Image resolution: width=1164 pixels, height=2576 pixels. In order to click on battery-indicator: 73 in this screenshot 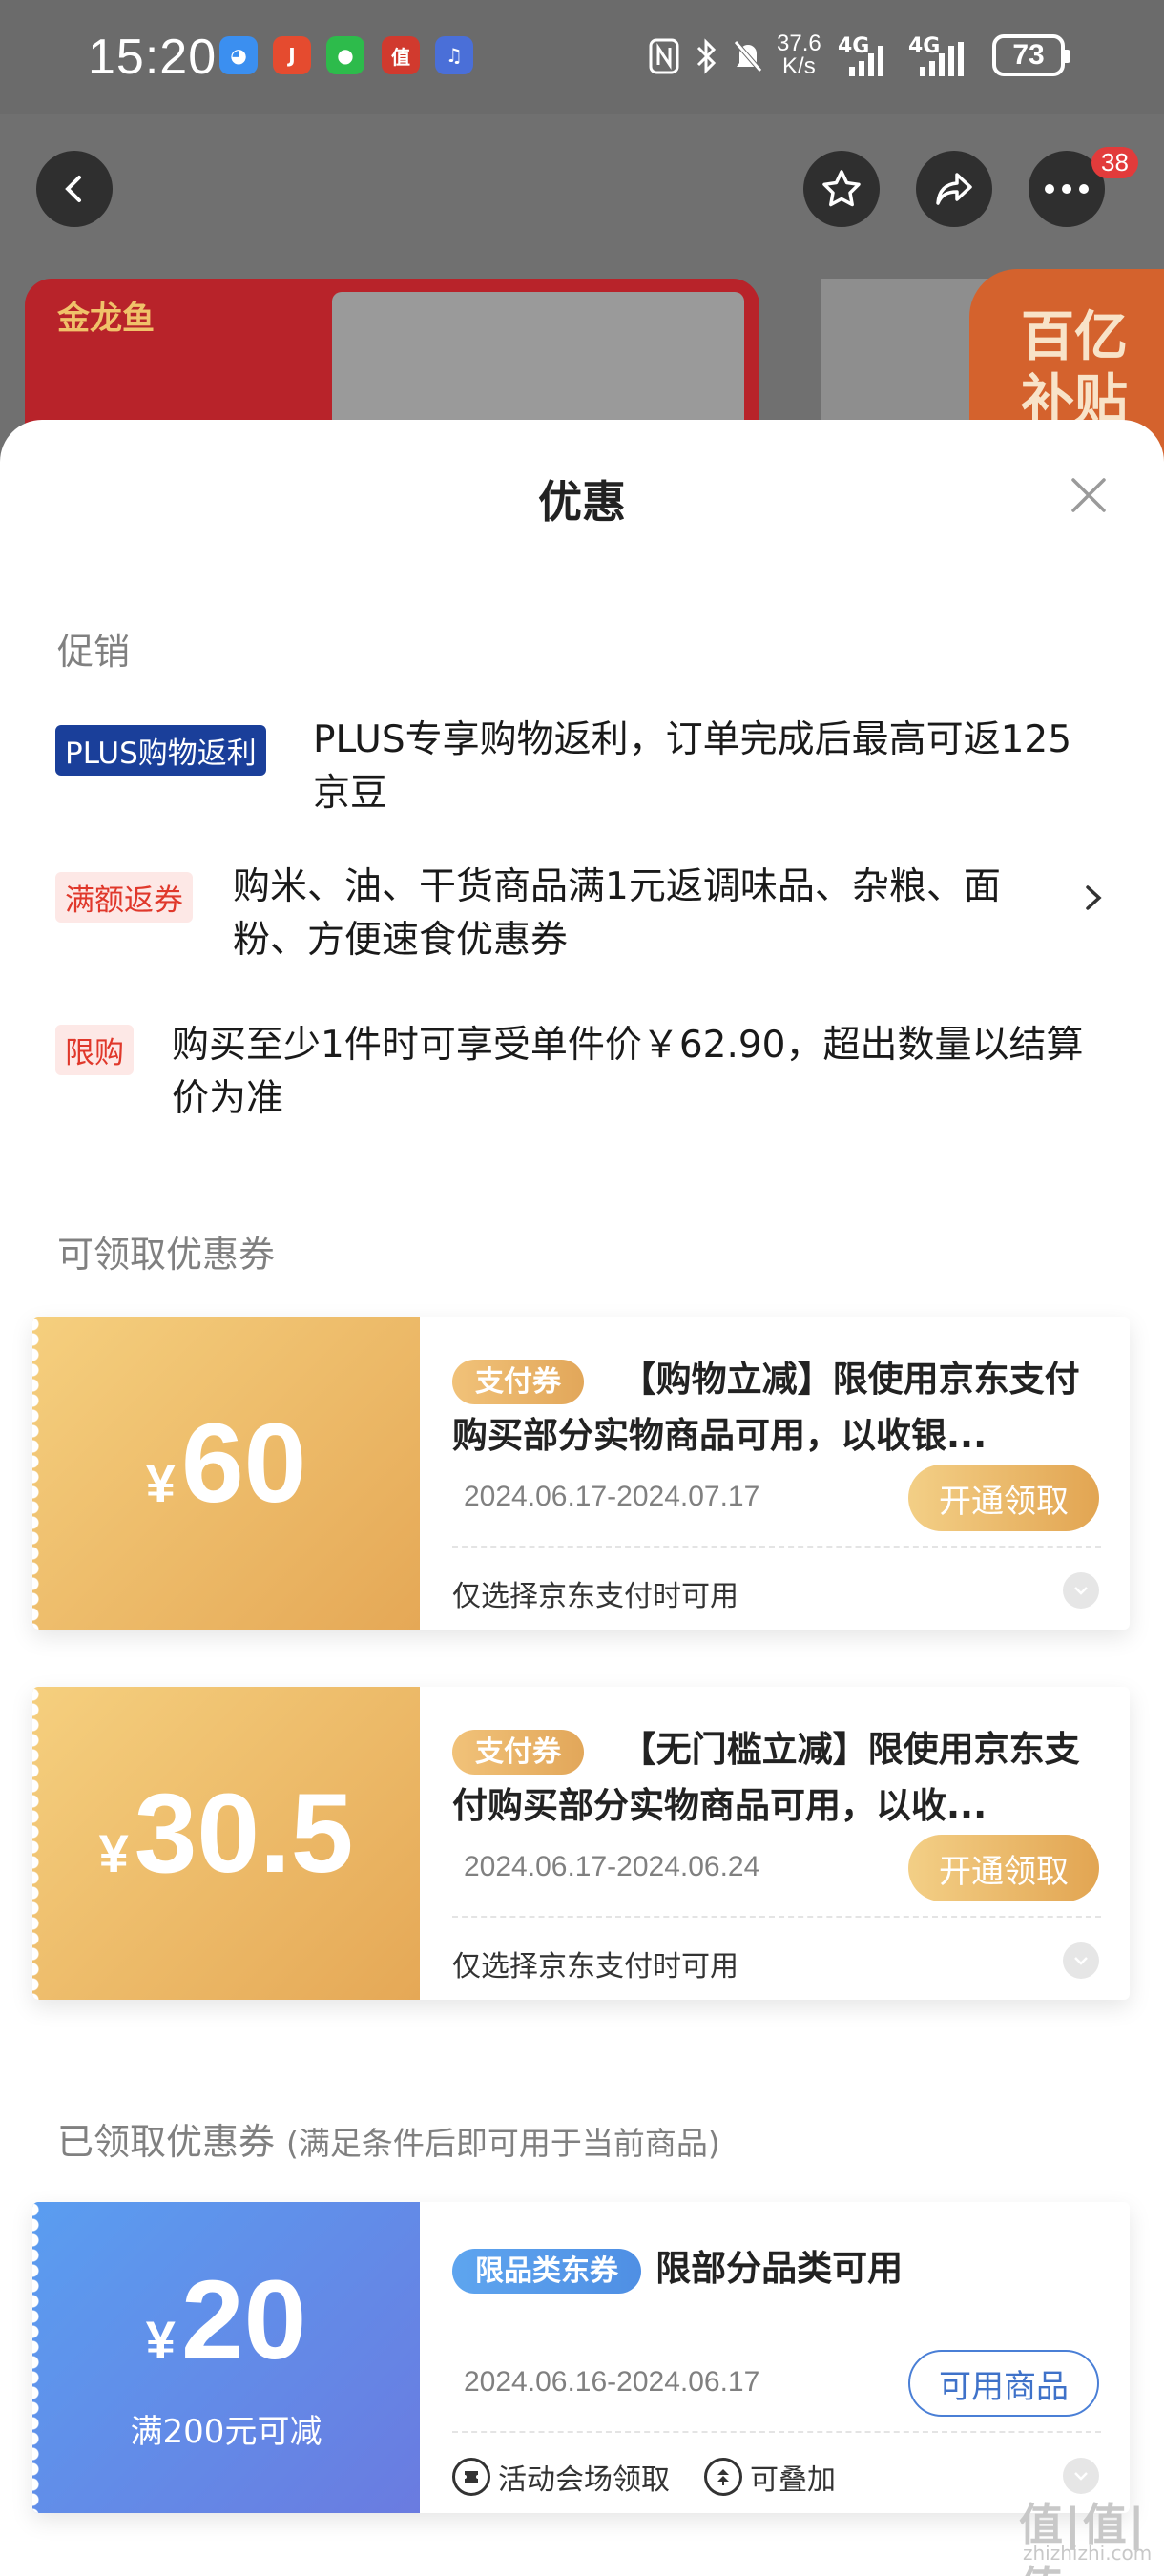, I will do `click(1031, 55)`.